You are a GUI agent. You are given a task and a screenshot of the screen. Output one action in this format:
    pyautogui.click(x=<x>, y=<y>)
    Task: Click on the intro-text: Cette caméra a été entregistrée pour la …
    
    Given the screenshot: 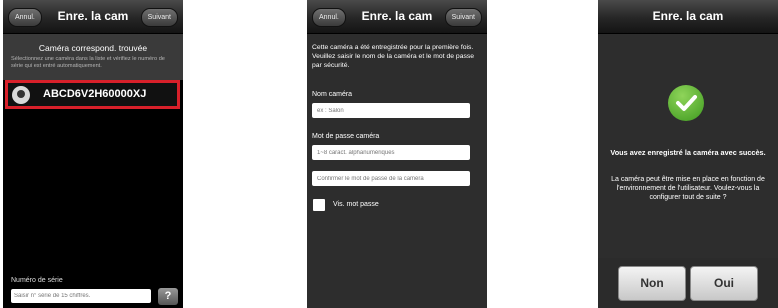 What is the action you would take?
    pyautogui.click(x=393, y=56)
    